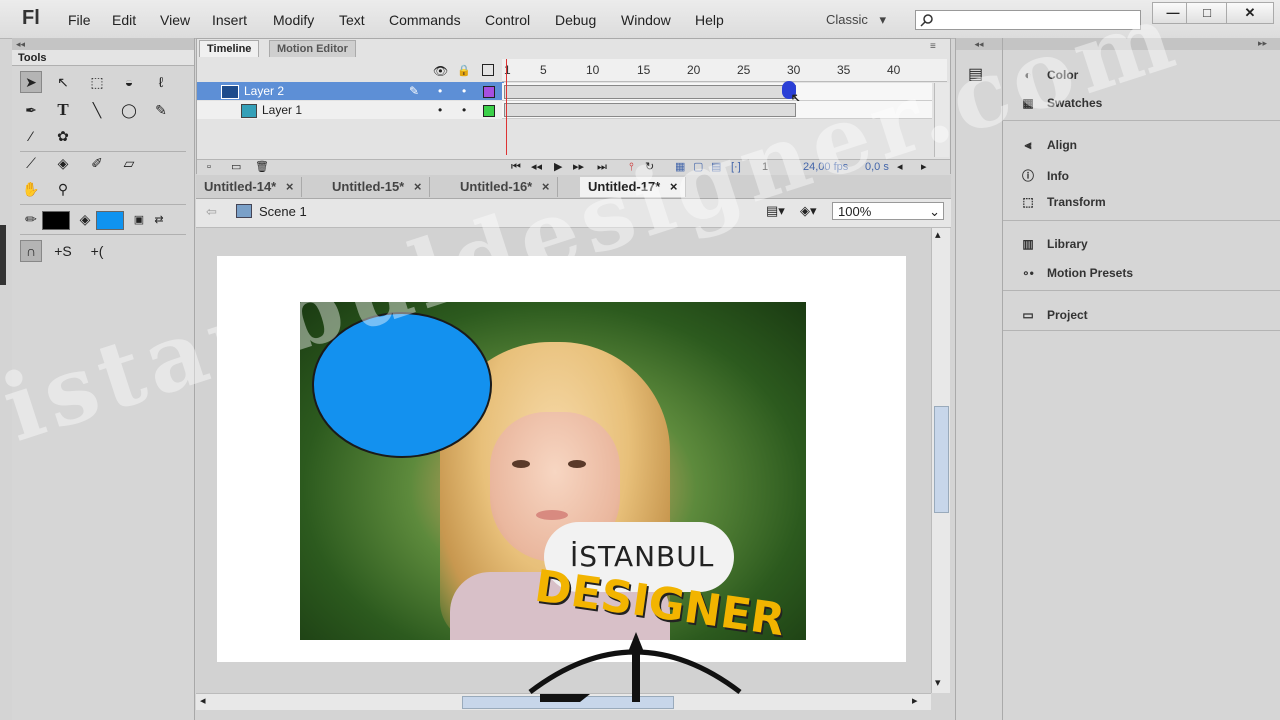  Describe the element at coordinates (709, 20) in the screenshot. I see `menu-help: Help` at that location.